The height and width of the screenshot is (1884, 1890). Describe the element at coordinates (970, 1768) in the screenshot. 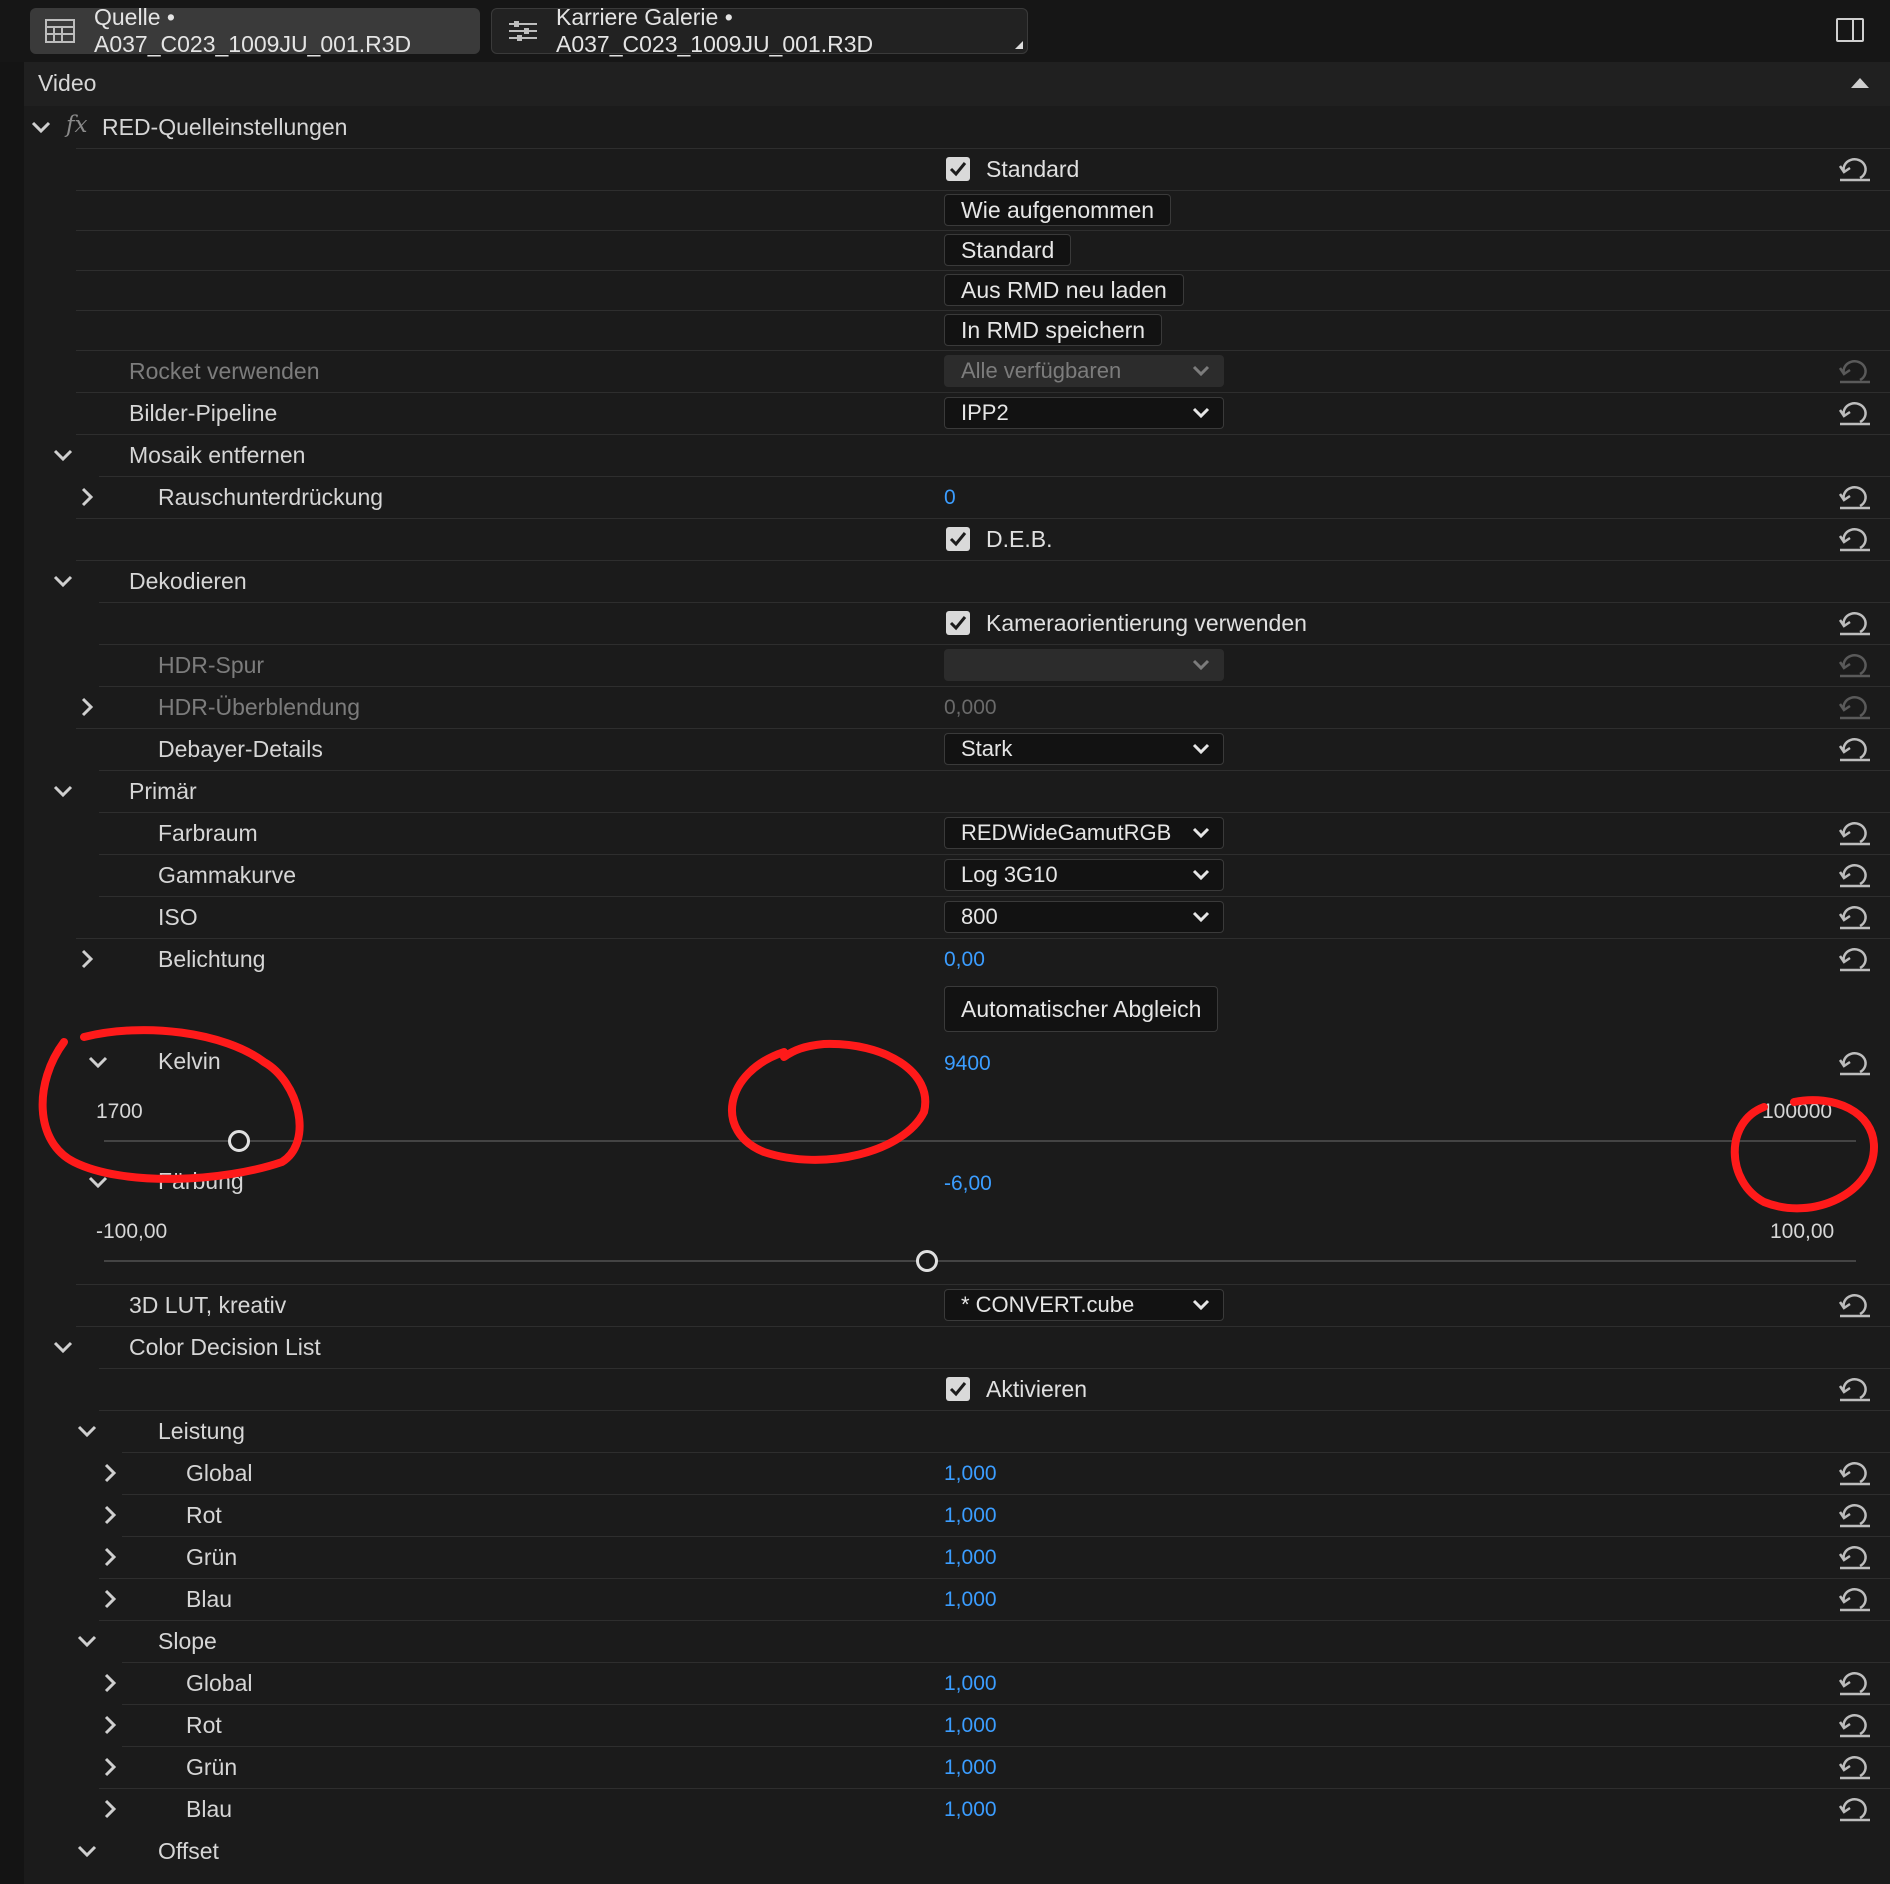

I see `slope-green-value: 1,000` at that location.